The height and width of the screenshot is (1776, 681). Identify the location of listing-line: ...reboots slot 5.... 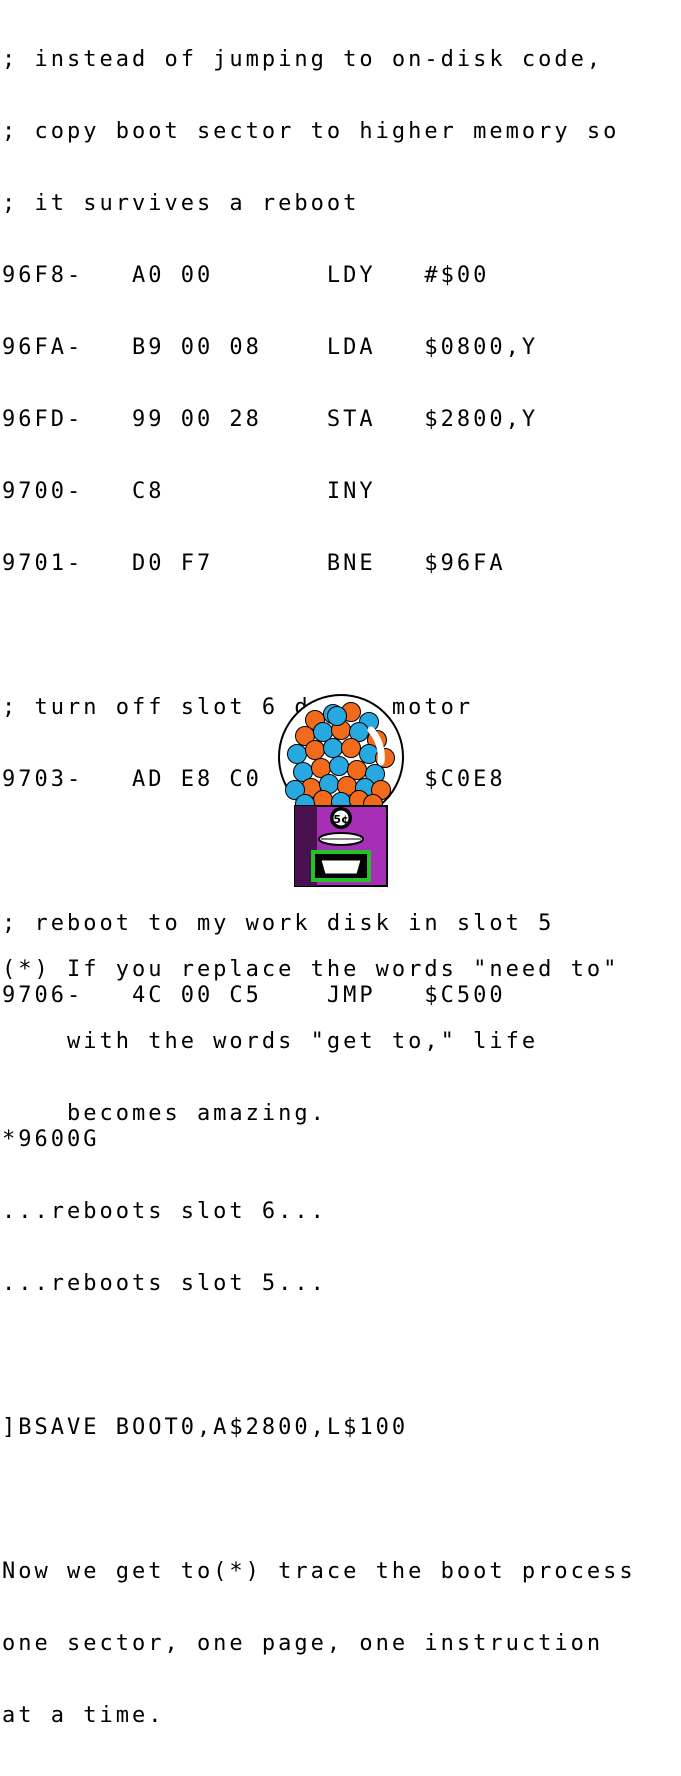
(164, 1283).